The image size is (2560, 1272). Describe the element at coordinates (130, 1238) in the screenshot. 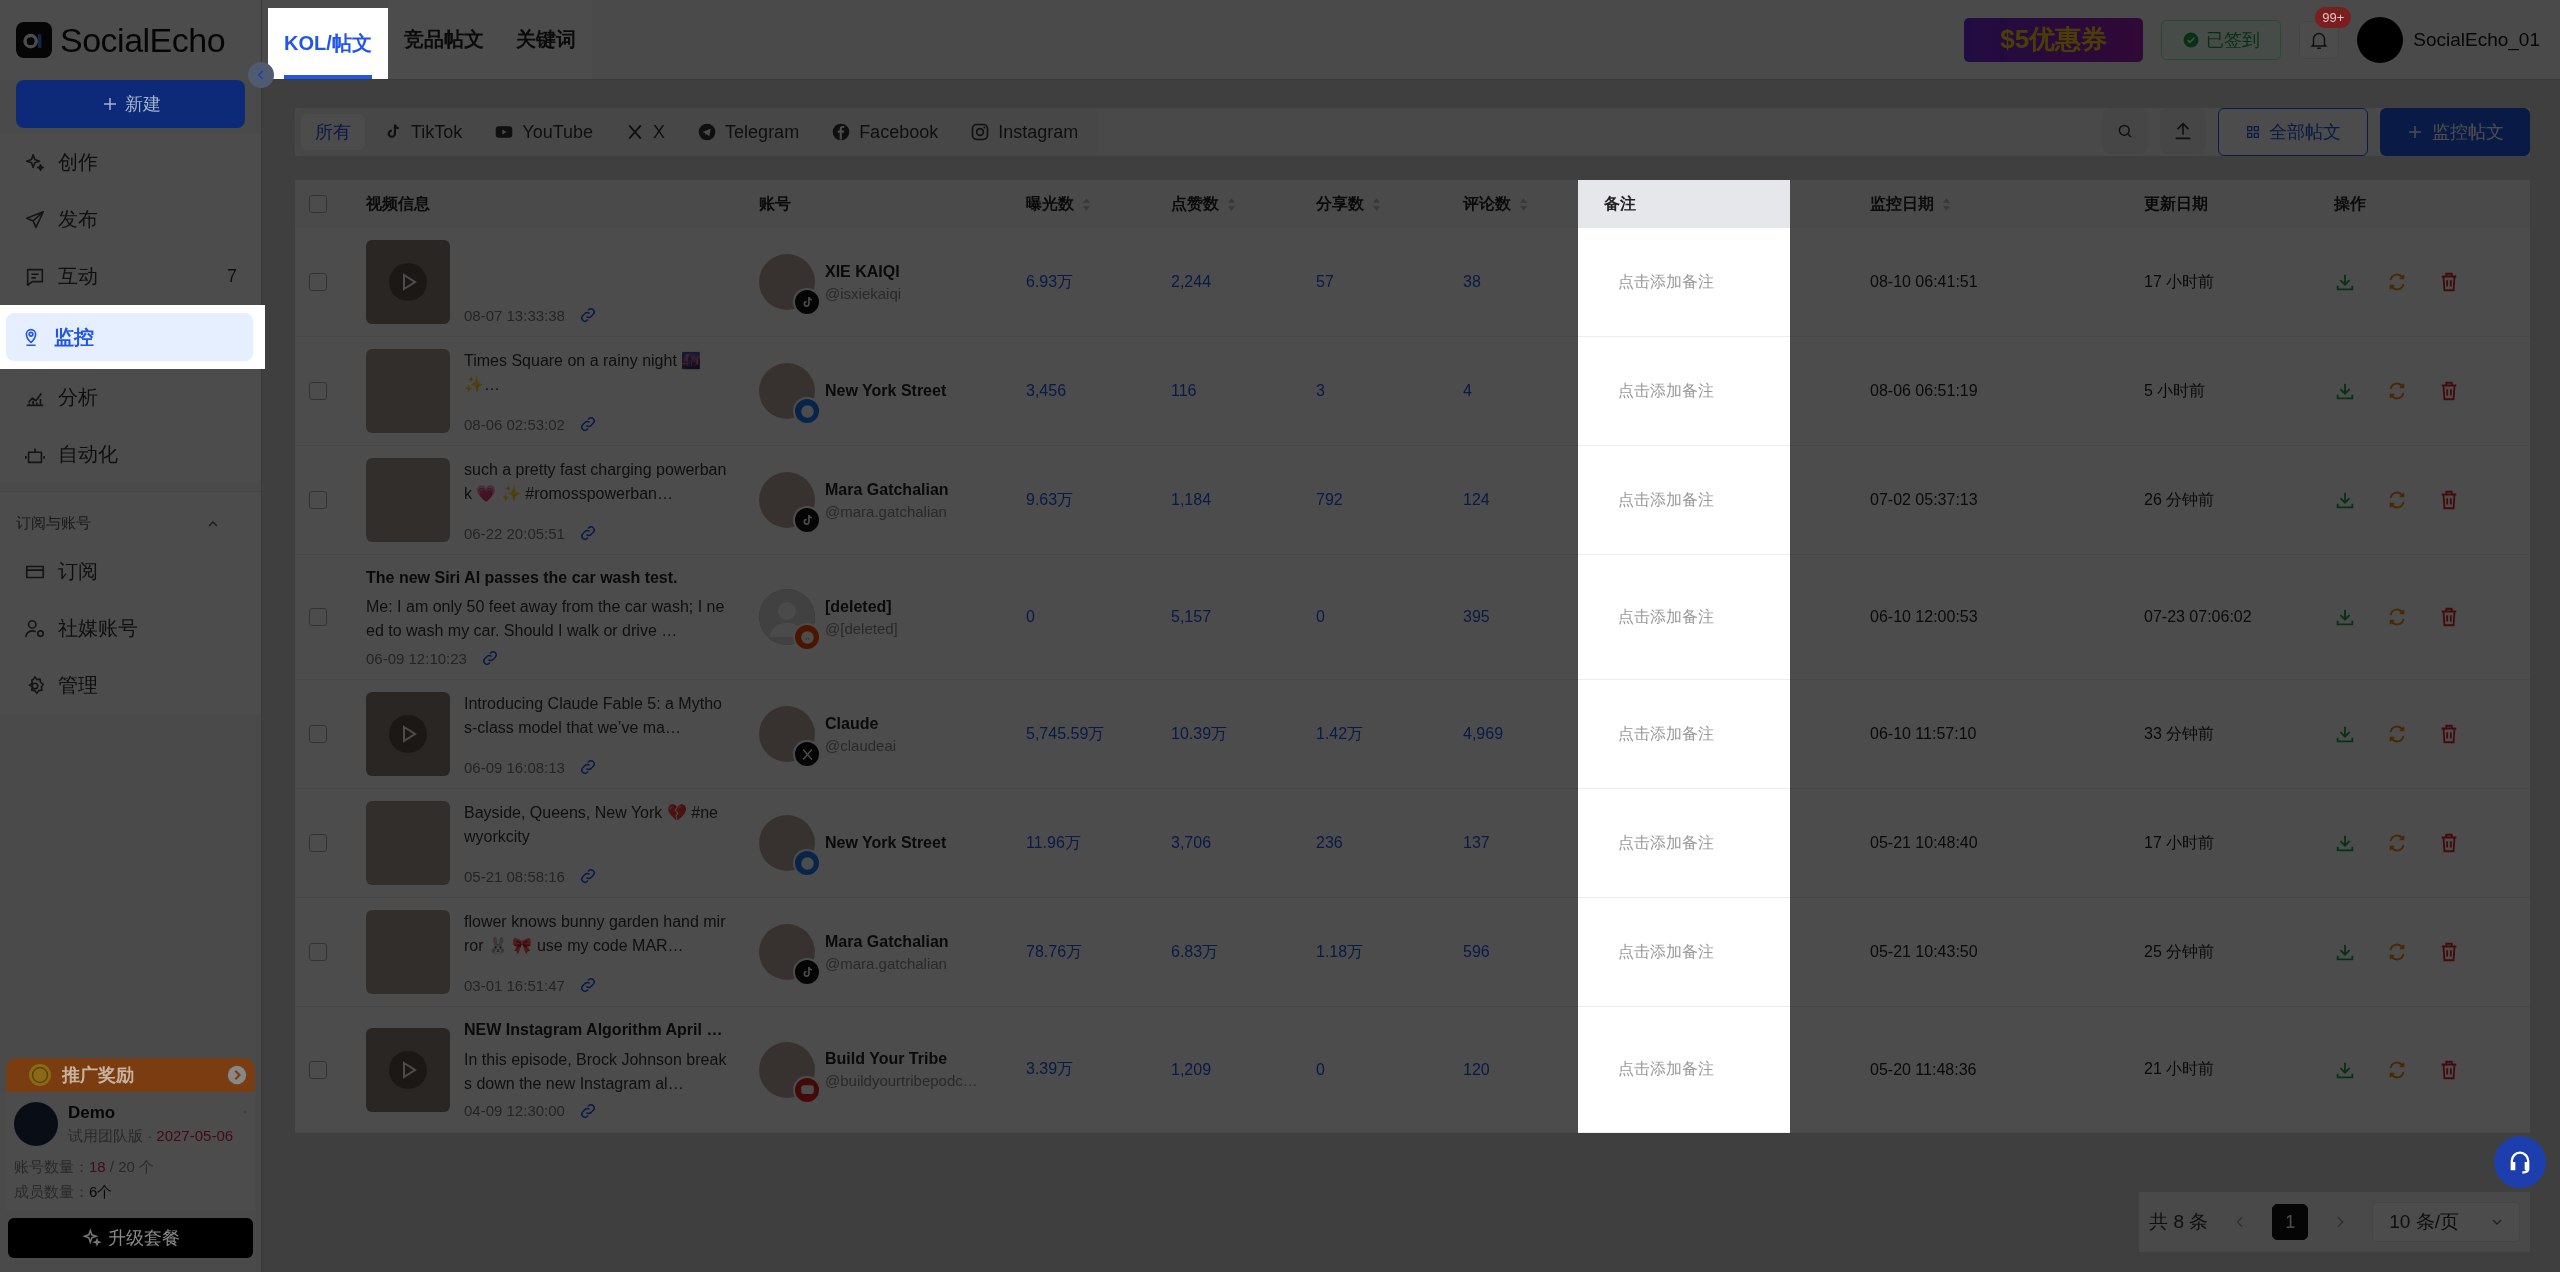

I see `upgrade-button: 升级套餐` at that location.